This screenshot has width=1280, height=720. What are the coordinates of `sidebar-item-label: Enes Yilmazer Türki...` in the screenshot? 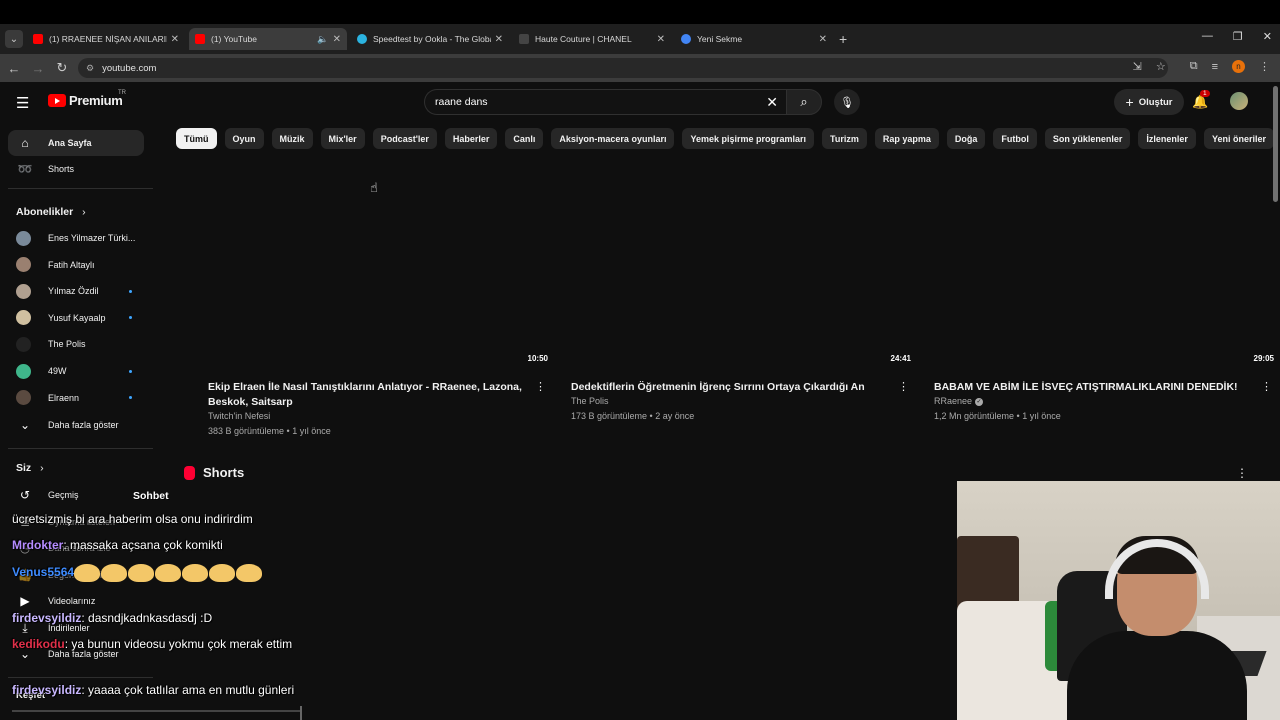 It's located at (92, 238).